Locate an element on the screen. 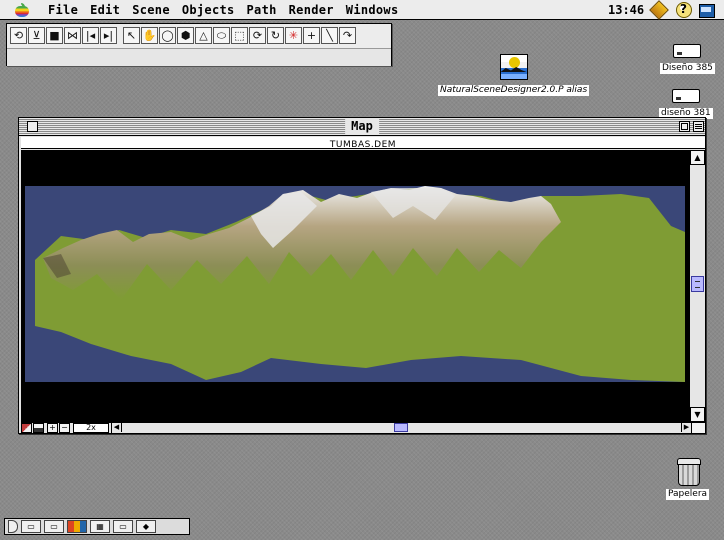 The image size is (724, 540). desktop-icon-label: NaturalSceneDesigner2.0.P alias is located at coordinates (514, 90).